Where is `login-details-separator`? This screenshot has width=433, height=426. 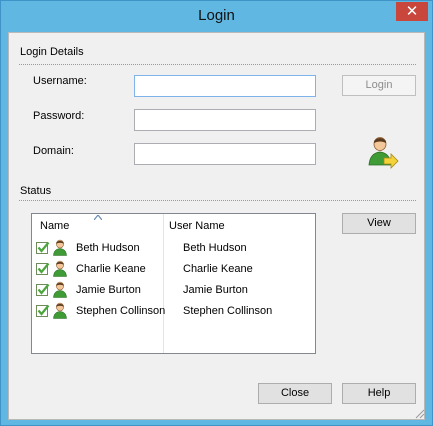 login-details-separator is located at coordinates (217, 64).